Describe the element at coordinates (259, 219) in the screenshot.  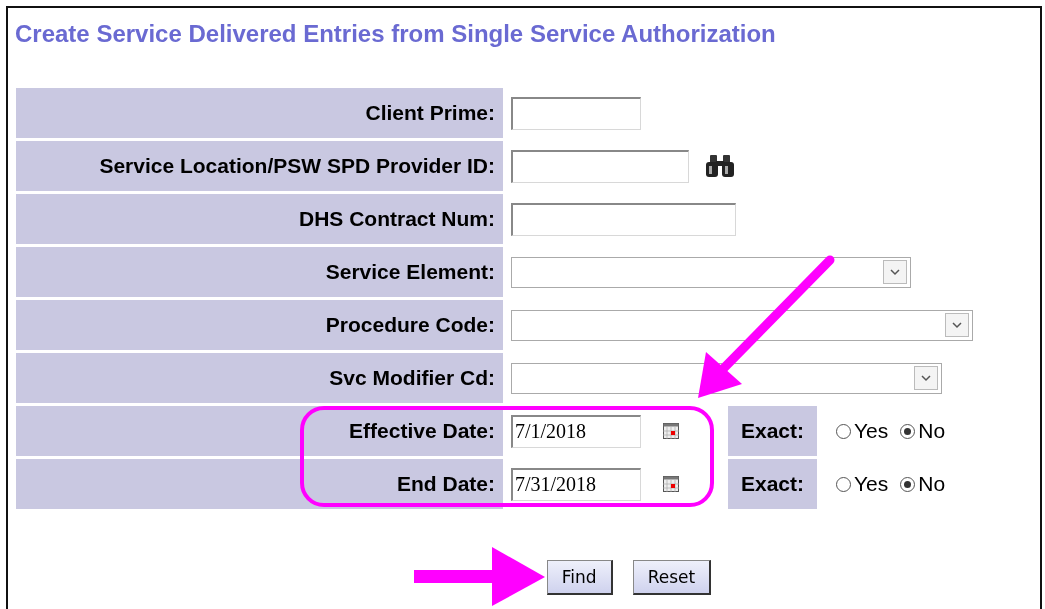
I see `field-label: DHS Contract Num:` at that location.